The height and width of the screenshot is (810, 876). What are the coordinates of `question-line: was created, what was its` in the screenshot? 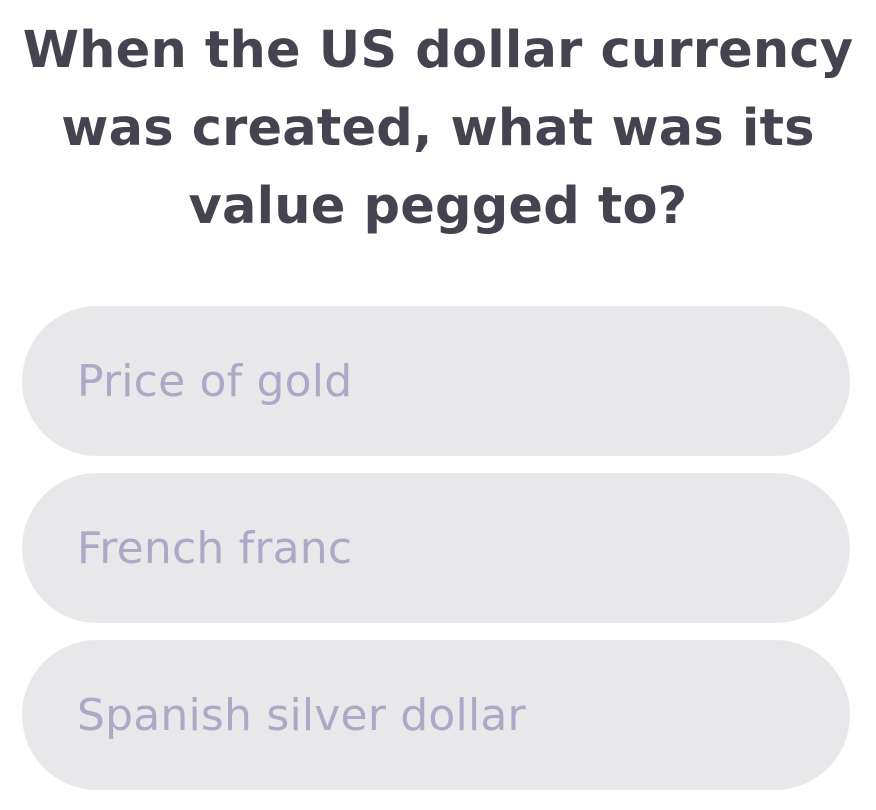 It's located at (438, 128).